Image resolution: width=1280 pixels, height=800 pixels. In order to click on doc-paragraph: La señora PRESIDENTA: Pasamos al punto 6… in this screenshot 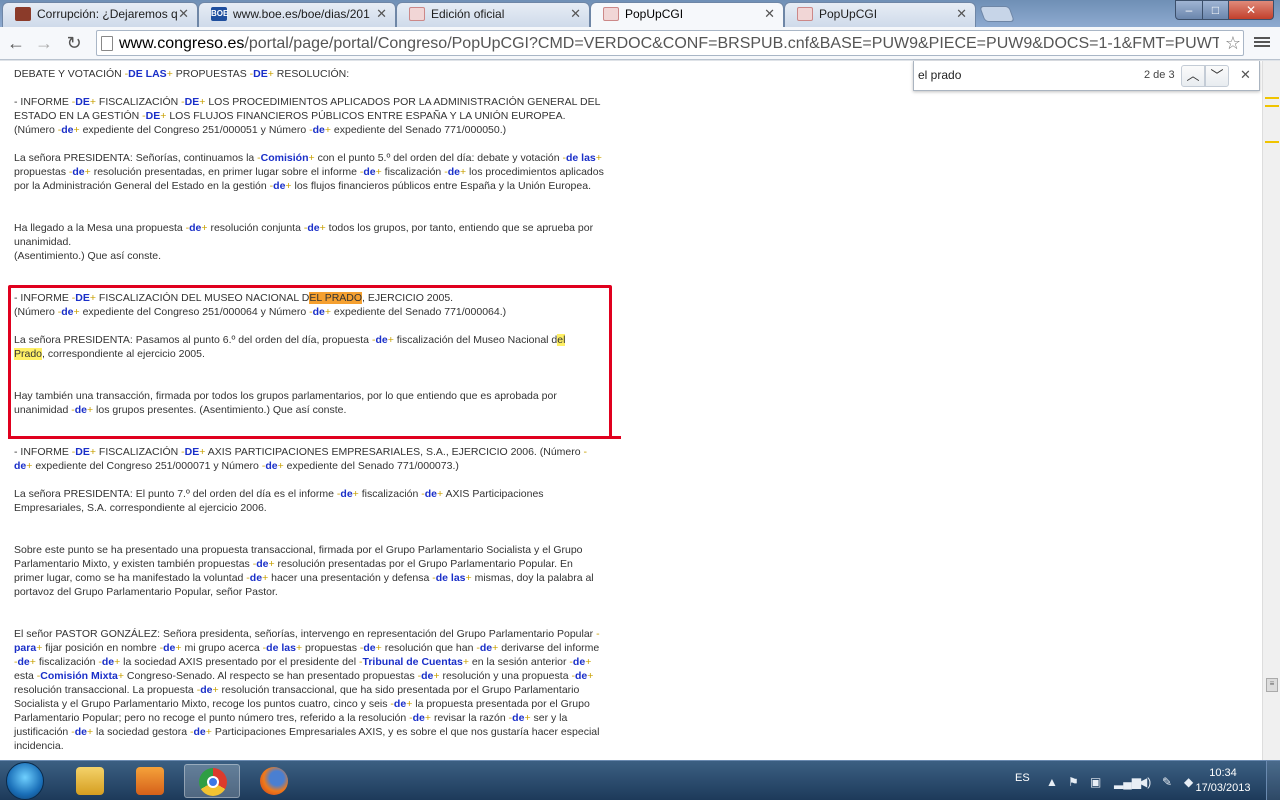, I will do `click(309, 347)`.